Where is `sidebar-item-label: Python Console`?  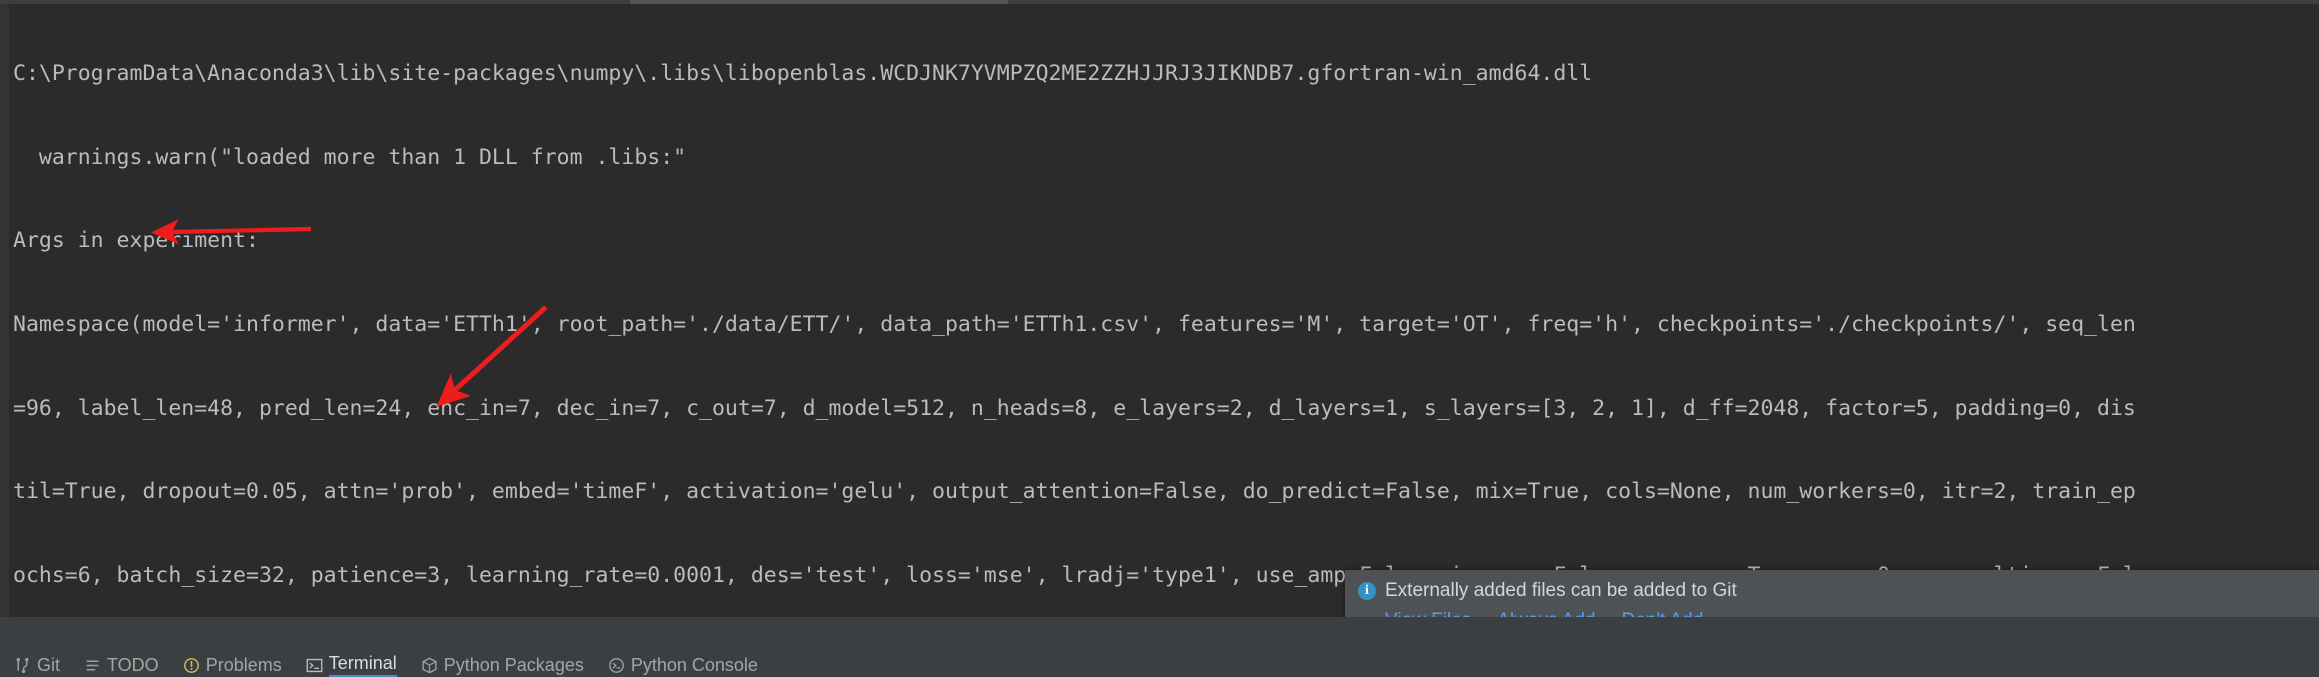
sidebar-item-label: Python Console is located at coordinates (694, 664).